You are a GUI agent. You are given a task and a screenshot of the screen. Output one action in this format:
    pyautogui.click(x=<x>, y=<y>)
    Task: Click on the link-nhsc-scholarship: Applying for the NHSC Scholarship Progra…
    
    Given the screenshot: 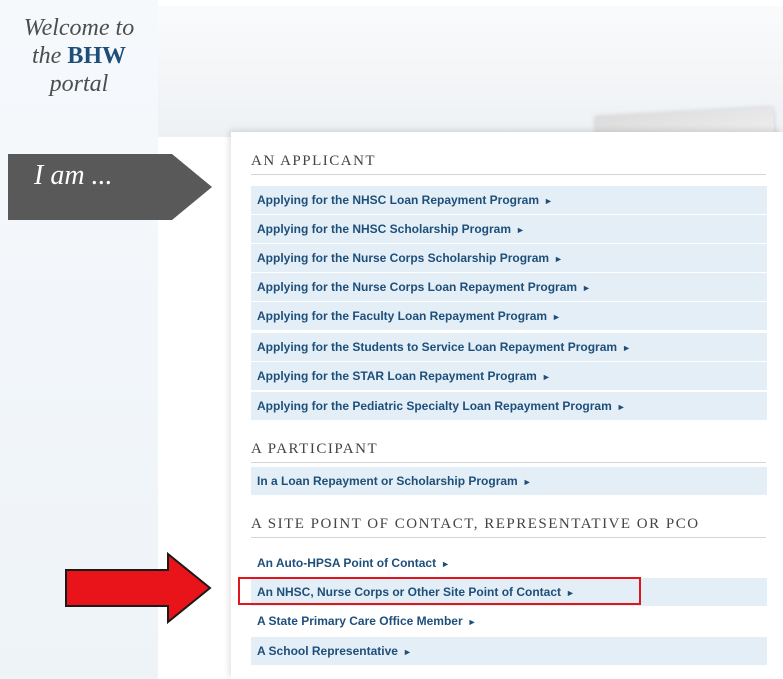 What is the action you would take?
    pyautogui.click(x=509, y=229)
    